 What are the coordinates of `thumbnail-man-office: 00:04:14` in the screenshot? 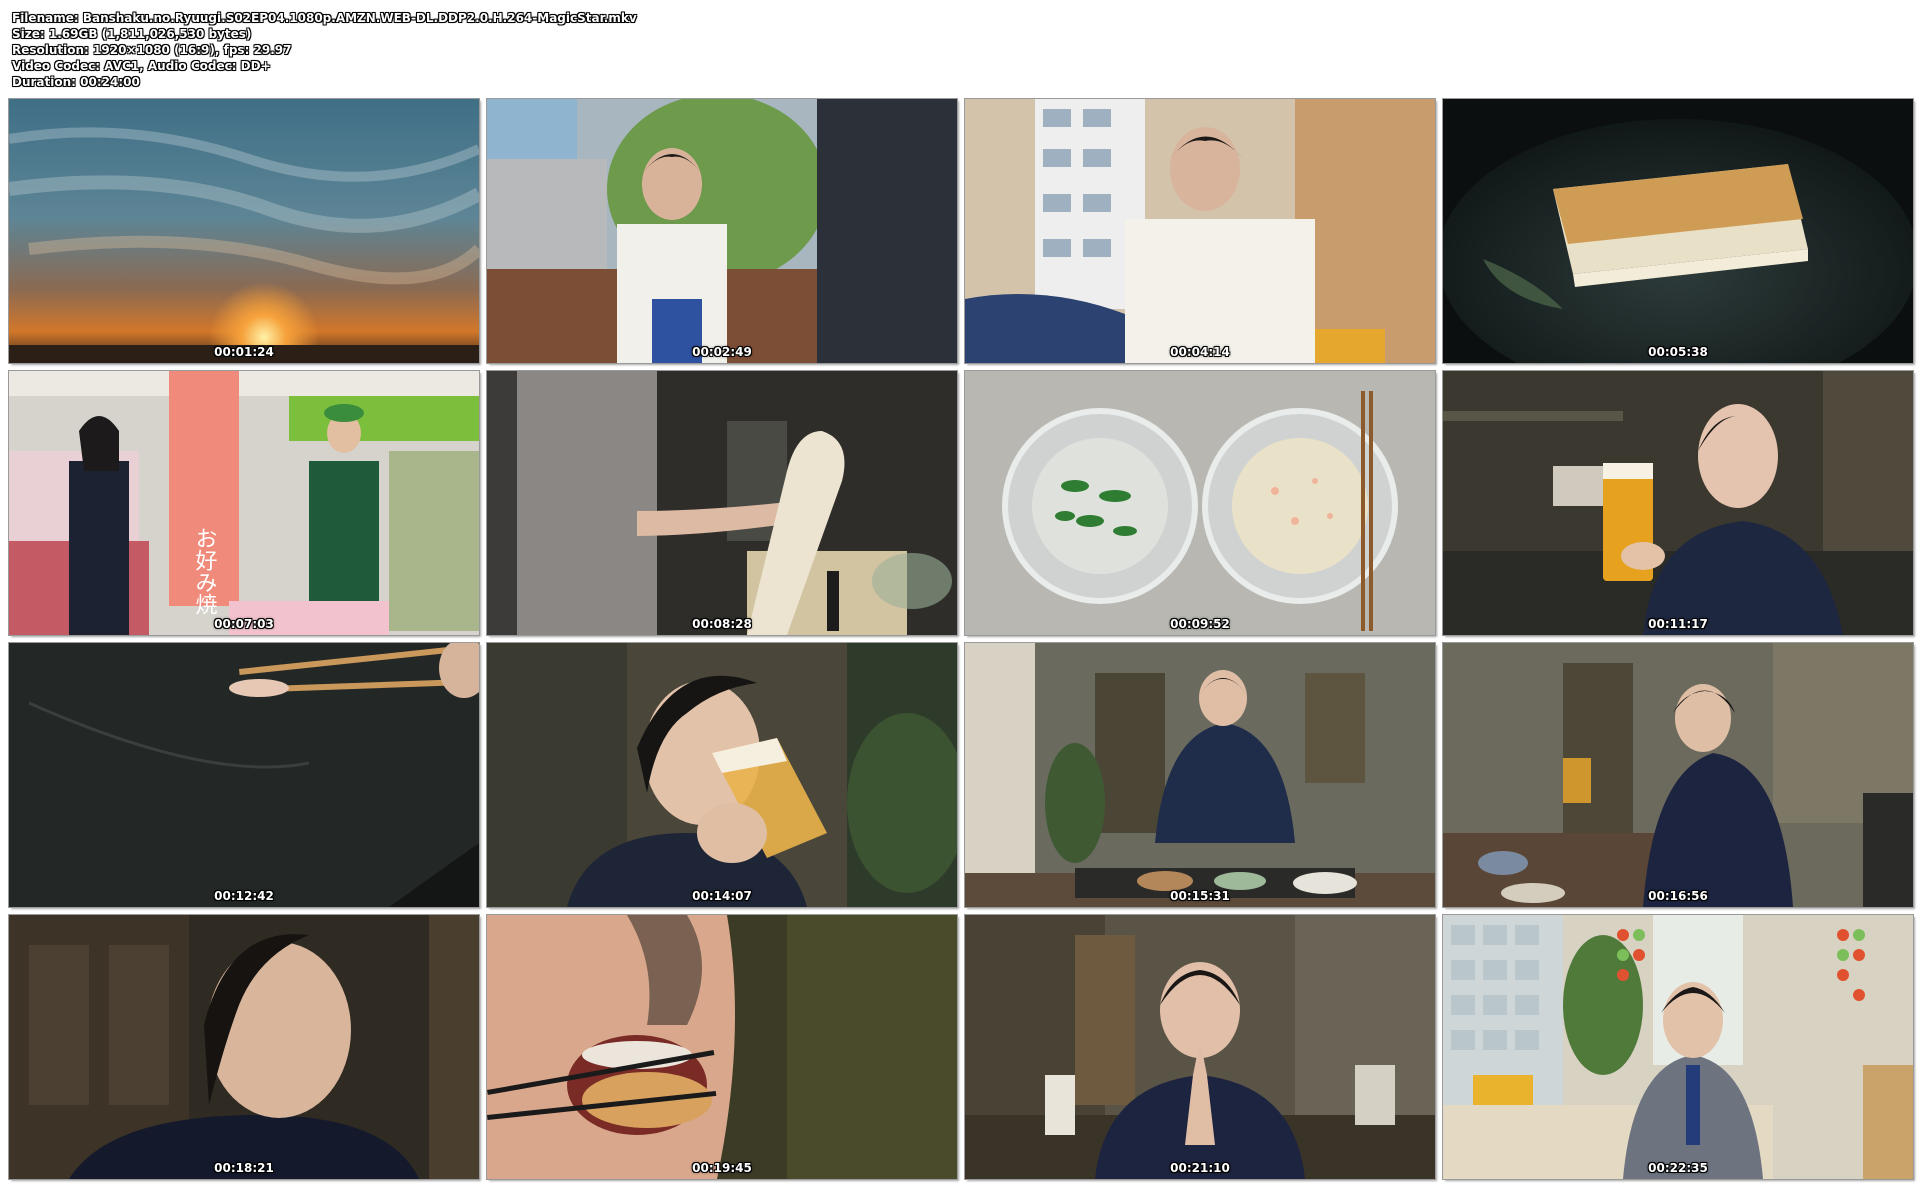 It's located at (1200, 231).